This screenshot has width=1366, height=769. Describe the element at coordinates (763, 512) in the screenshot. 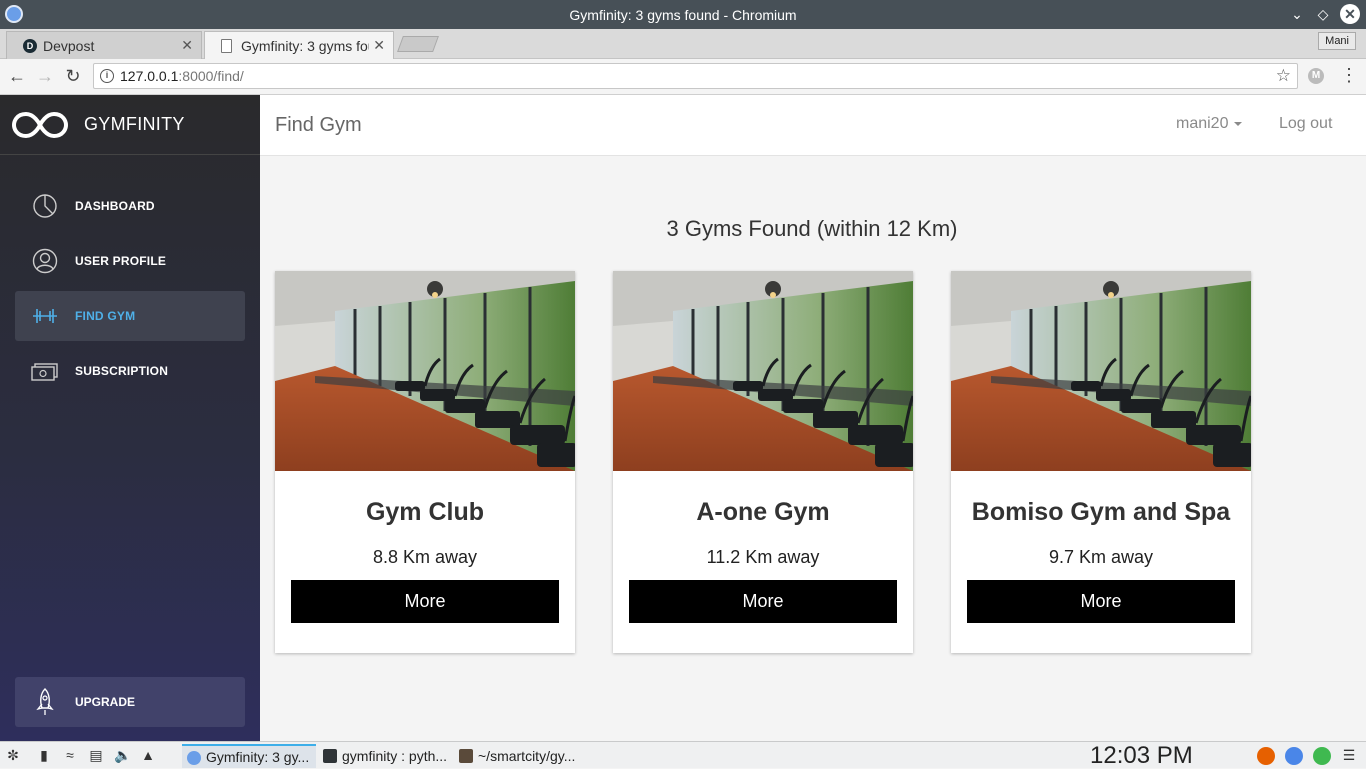

I see `gym-name: A-one Gym` at that location.